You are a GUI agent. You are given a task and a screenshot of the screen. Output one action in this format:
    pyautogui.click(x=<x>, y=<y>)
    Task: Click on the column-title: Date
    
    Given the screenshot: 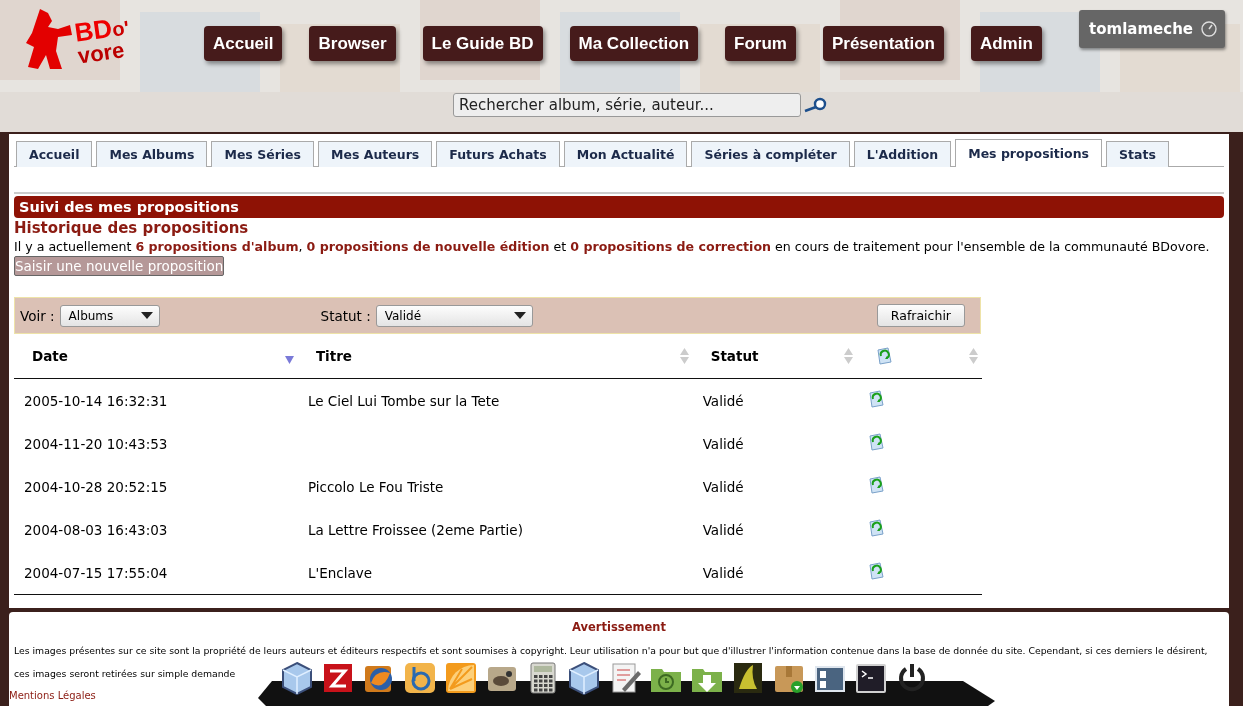 What is the action you would take?
    pyautogui.click(x=50, y=356)
    